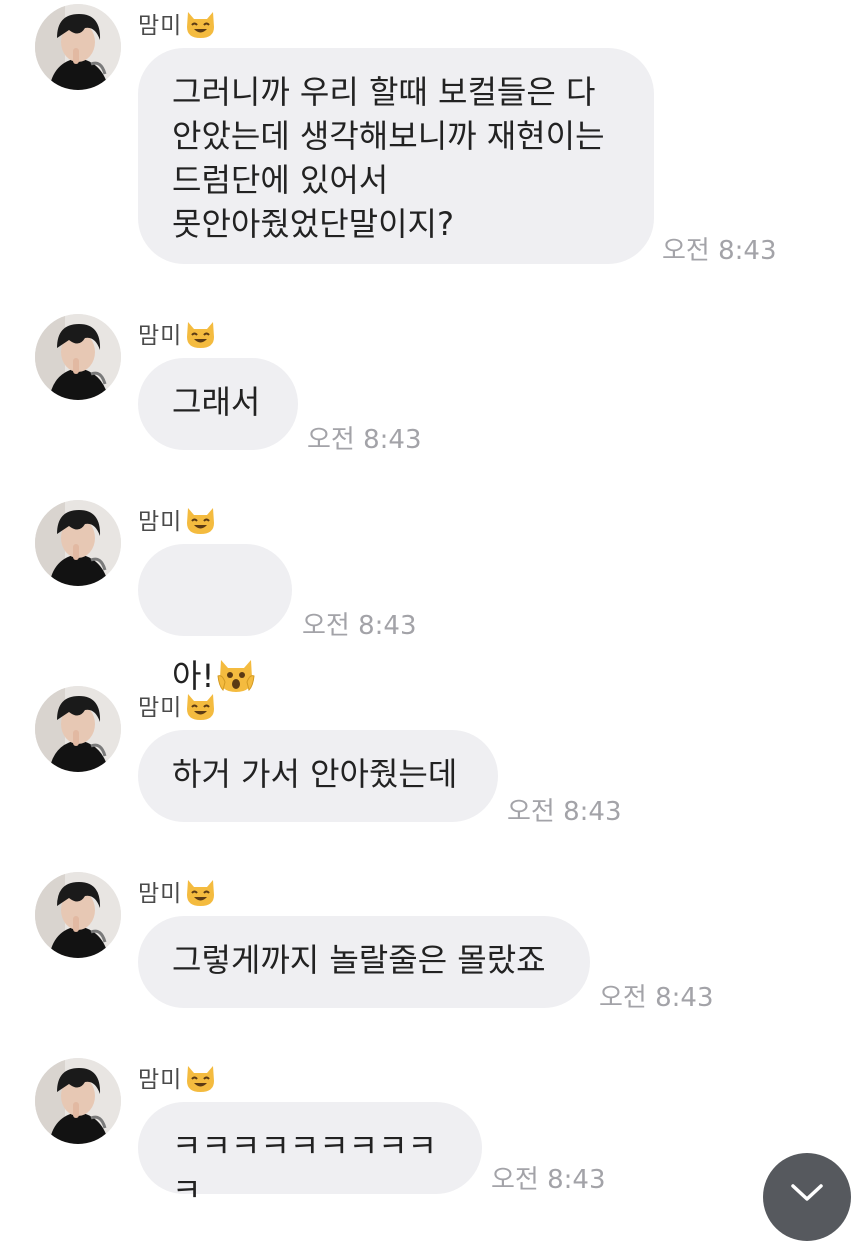 The width and height of the screenshot is (867, 1241). I want to click on chat-message: 맘미 ㅋㅋㅋㅋㅋㅋㅋㅋㅋㅋ 오전 8:43, so click(433, 1133).